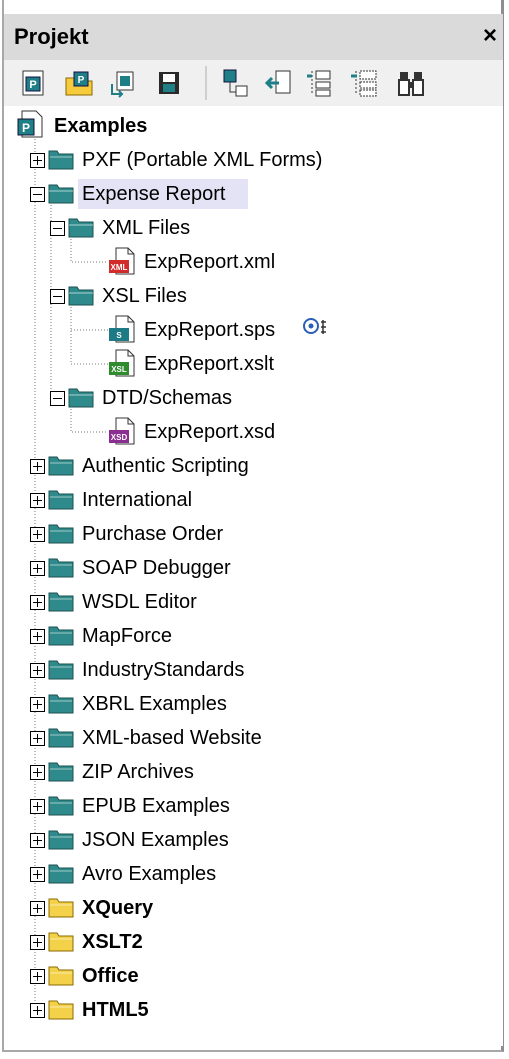 This screenshot has width=509, height=1059. What do you see at coordinates (138, 772) in the screenshot?
I see `tree-item-zip-archives: ZIP Archives` at bounding box center [138, 772].